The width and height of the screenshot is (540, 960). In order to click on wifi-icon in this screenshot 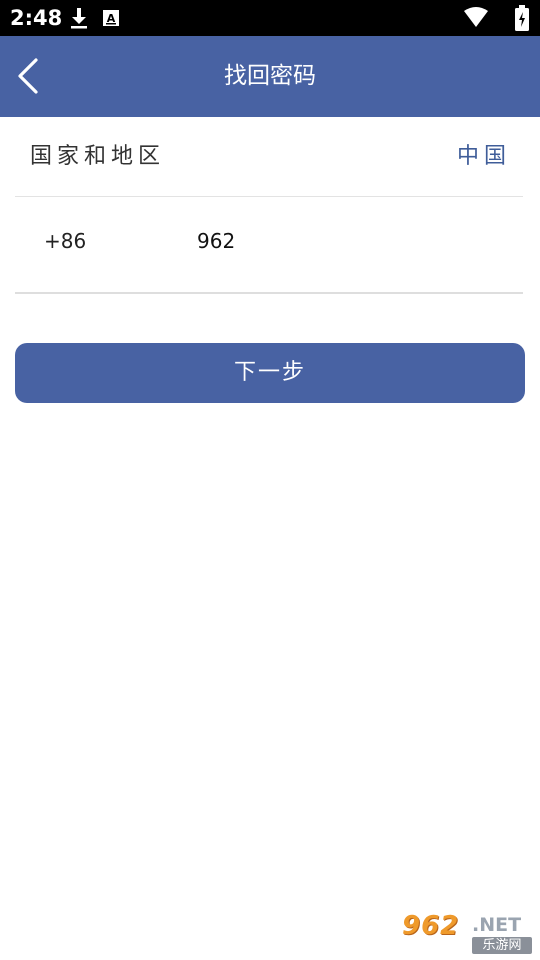, I will do `click(476, 19)`.